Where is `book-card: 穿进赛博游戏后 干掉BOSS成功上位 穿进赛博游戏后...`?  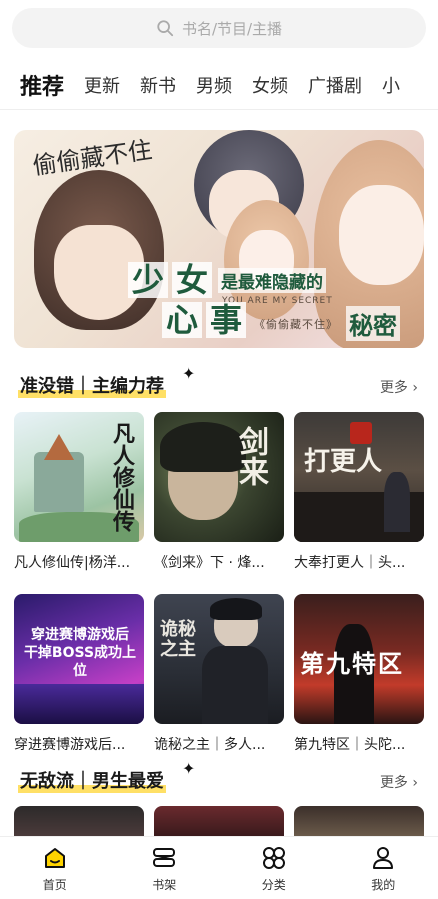 book-card: 穿进赛博游戏后 干掉BOSS成功上位 穿进赛博游戏后... is located at coordinates (79, 674).